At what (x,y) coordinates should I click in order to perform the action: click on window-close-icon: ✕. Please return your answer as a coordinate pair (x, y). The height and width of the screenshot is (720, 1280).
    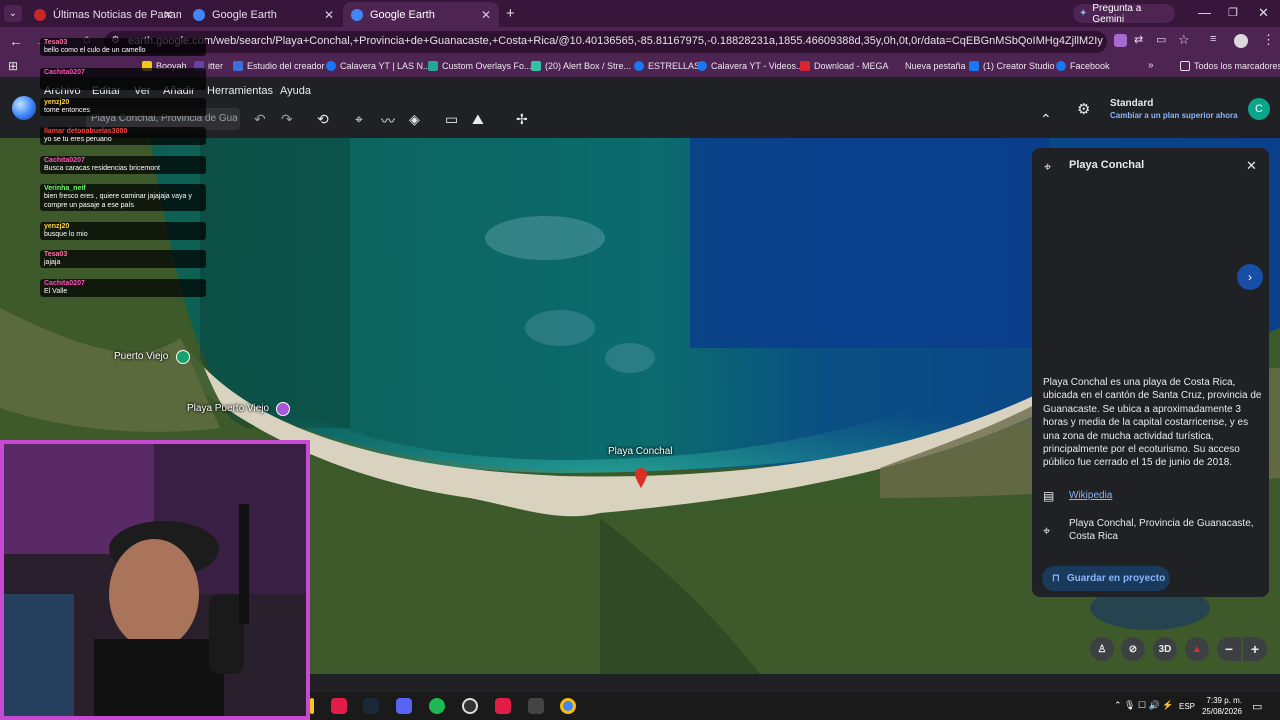
    Looking at the image, I should click on (1263, 13).